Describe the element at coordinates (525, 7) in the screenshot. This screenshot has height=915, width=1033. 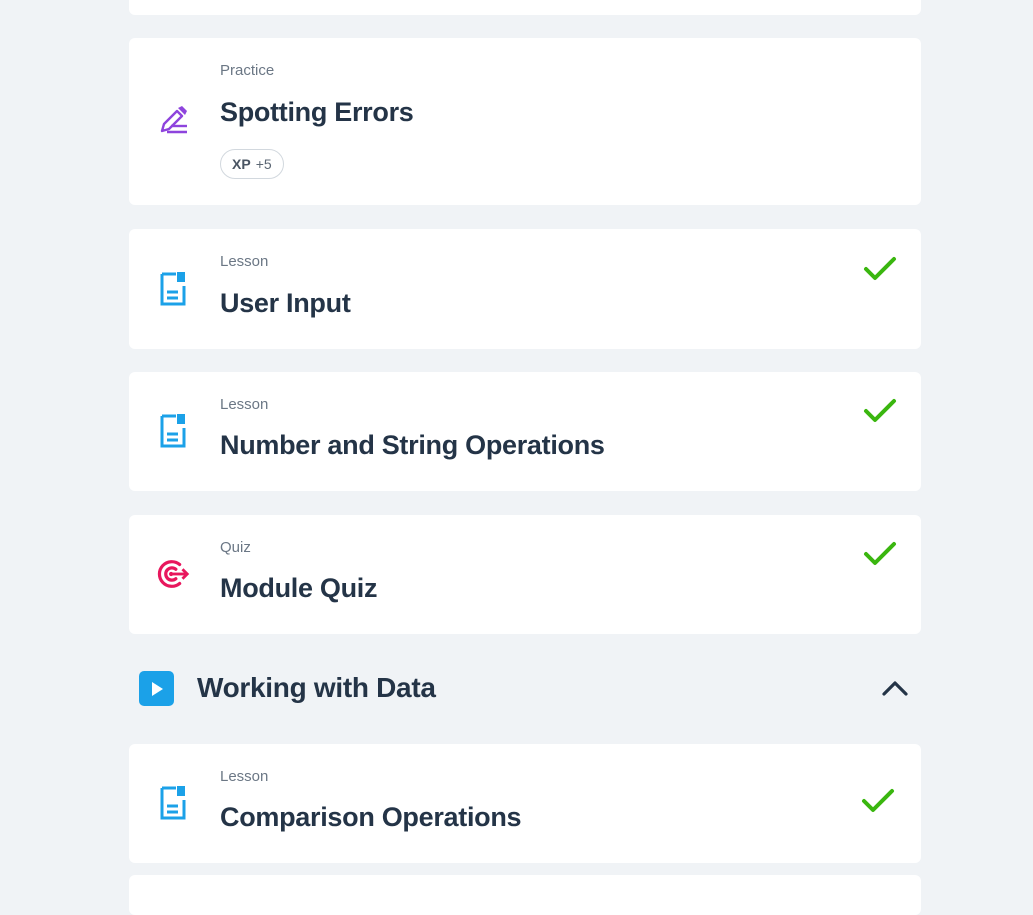
I see `previous-card` at that location.